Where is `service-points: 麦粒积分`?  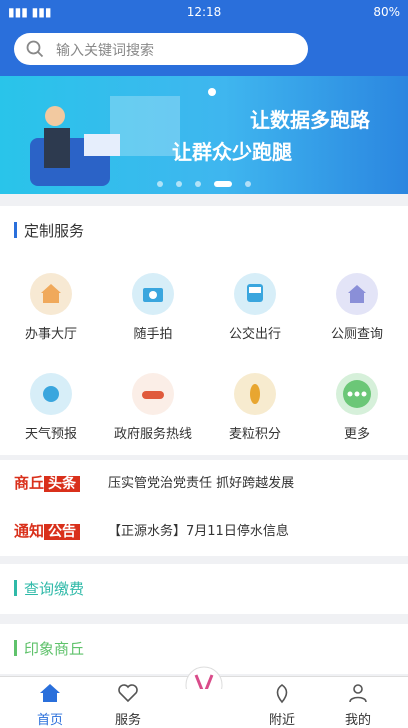 service-points: 麦粒积分 is located at coordinates (255, 403).